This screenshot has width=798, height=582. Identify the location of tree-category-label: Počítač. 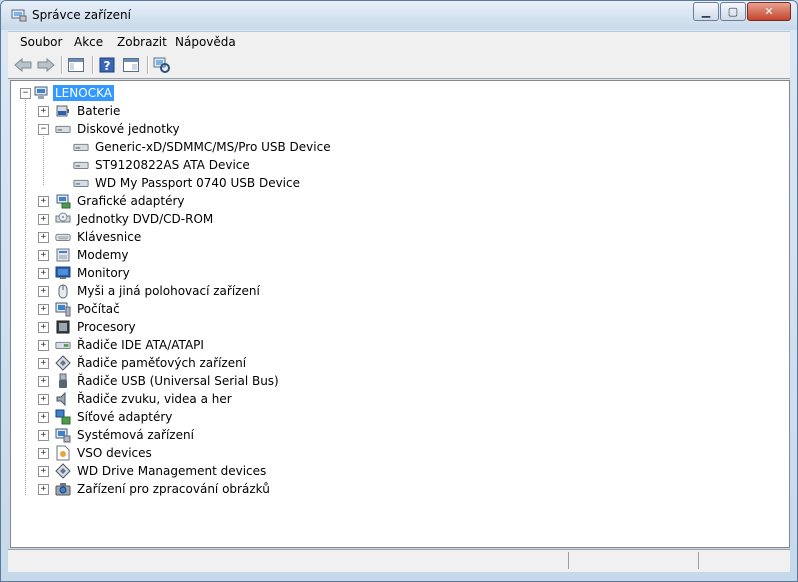
(98, 309).